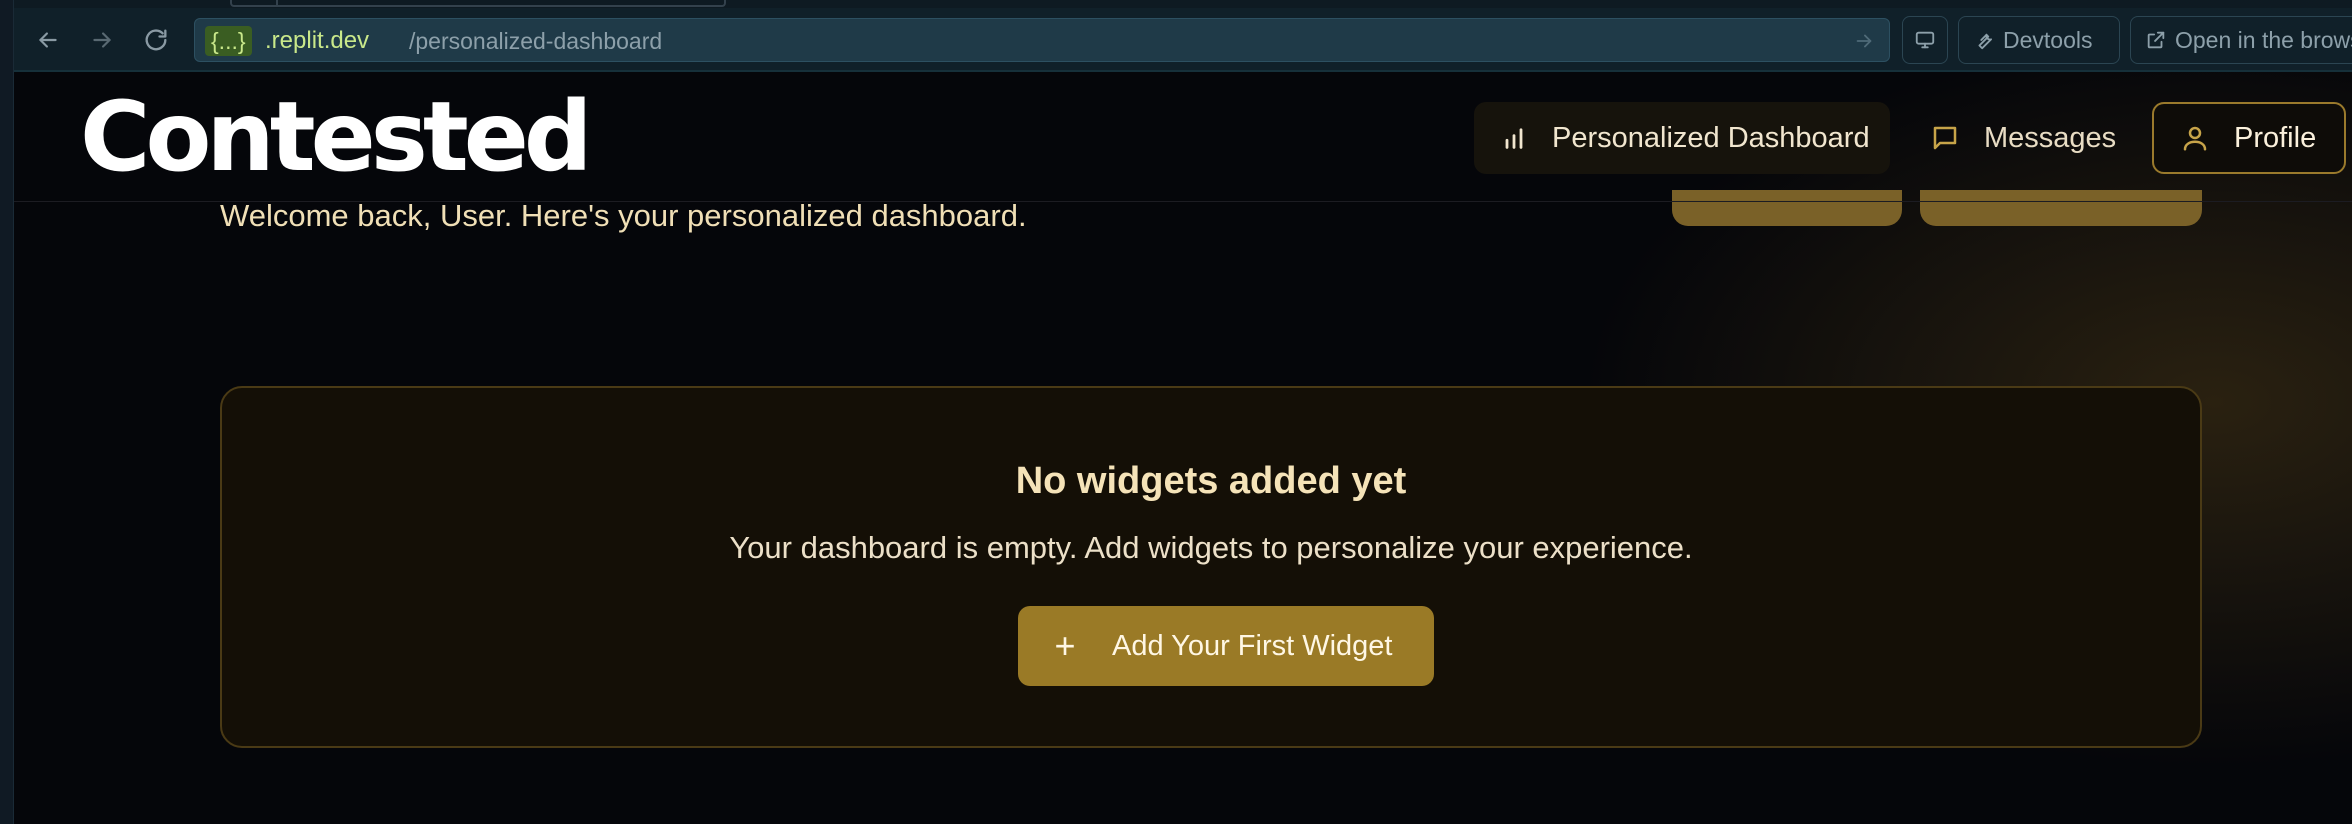 This screenshot has width=2352, height=824. What do you see at coordinates (317, 40) in the screenshot?
I see `url-host: .replit.dev` at bounding box center [317, 40].